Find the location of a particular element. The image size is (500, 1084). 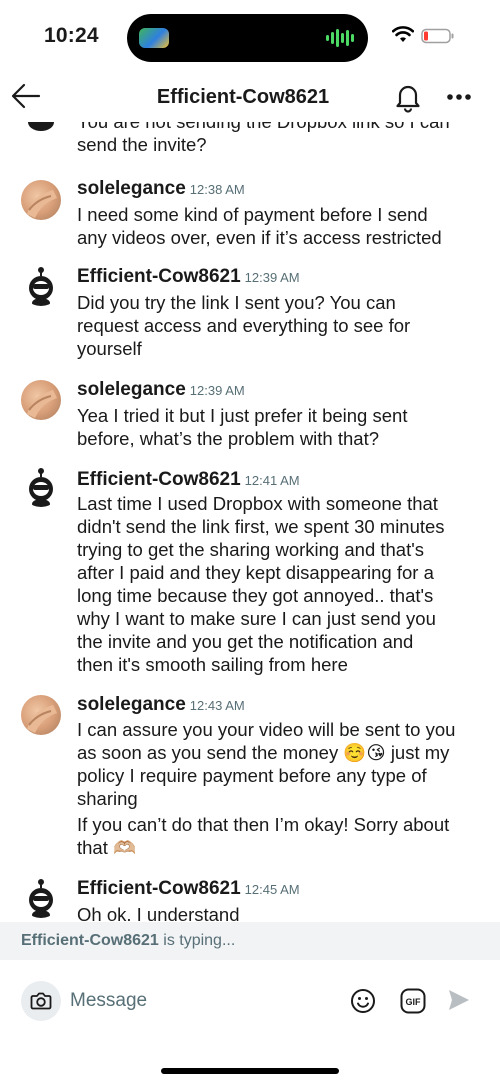

more-horizontal-icon is located at coordinates (459, 97).